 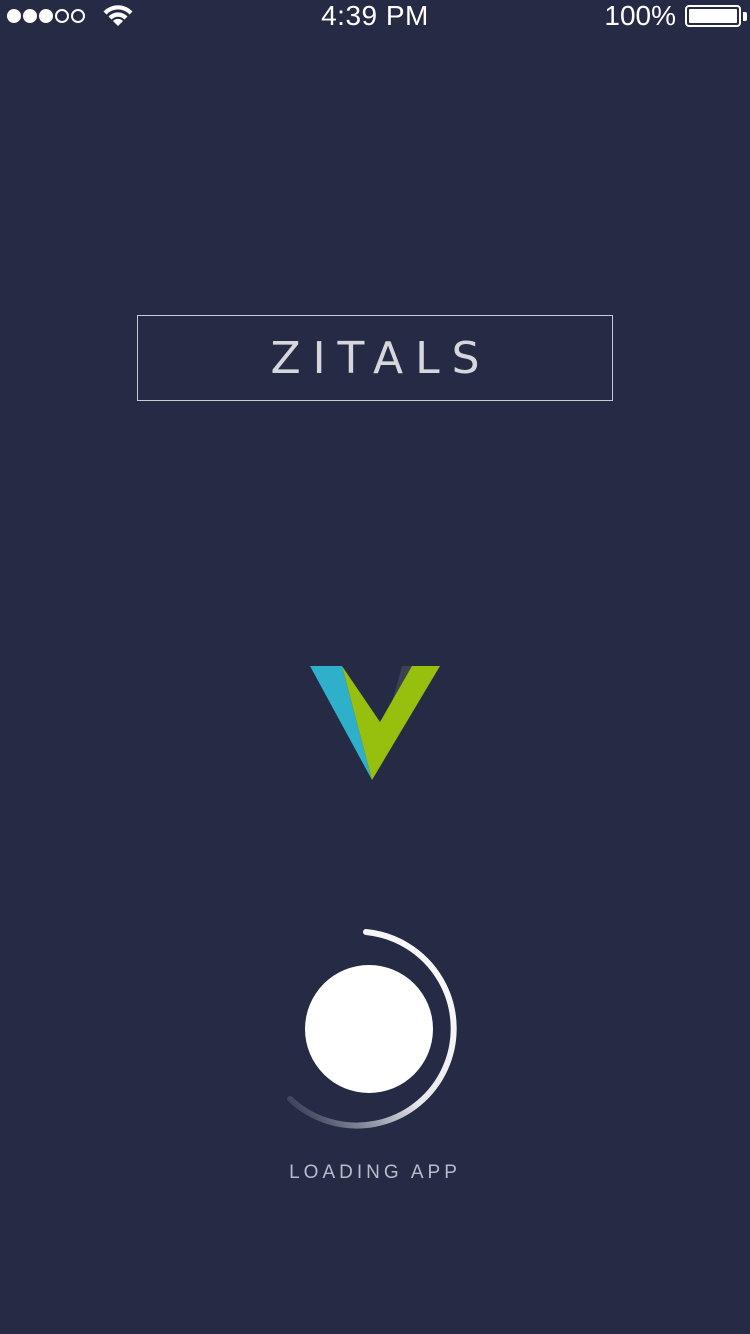 I want to click on battery-percentage: 100%, so click(x=640, y=15).